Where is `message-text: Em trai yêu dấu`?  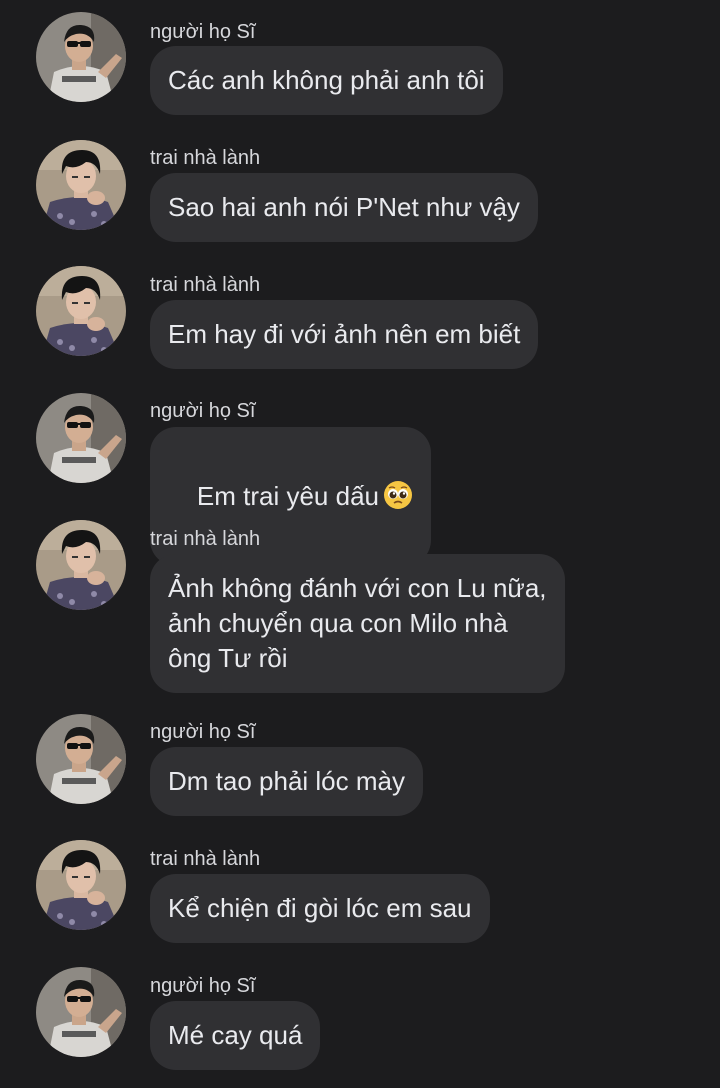
message-text: Em trai yêu dấu is located at coordinates (287, 496).